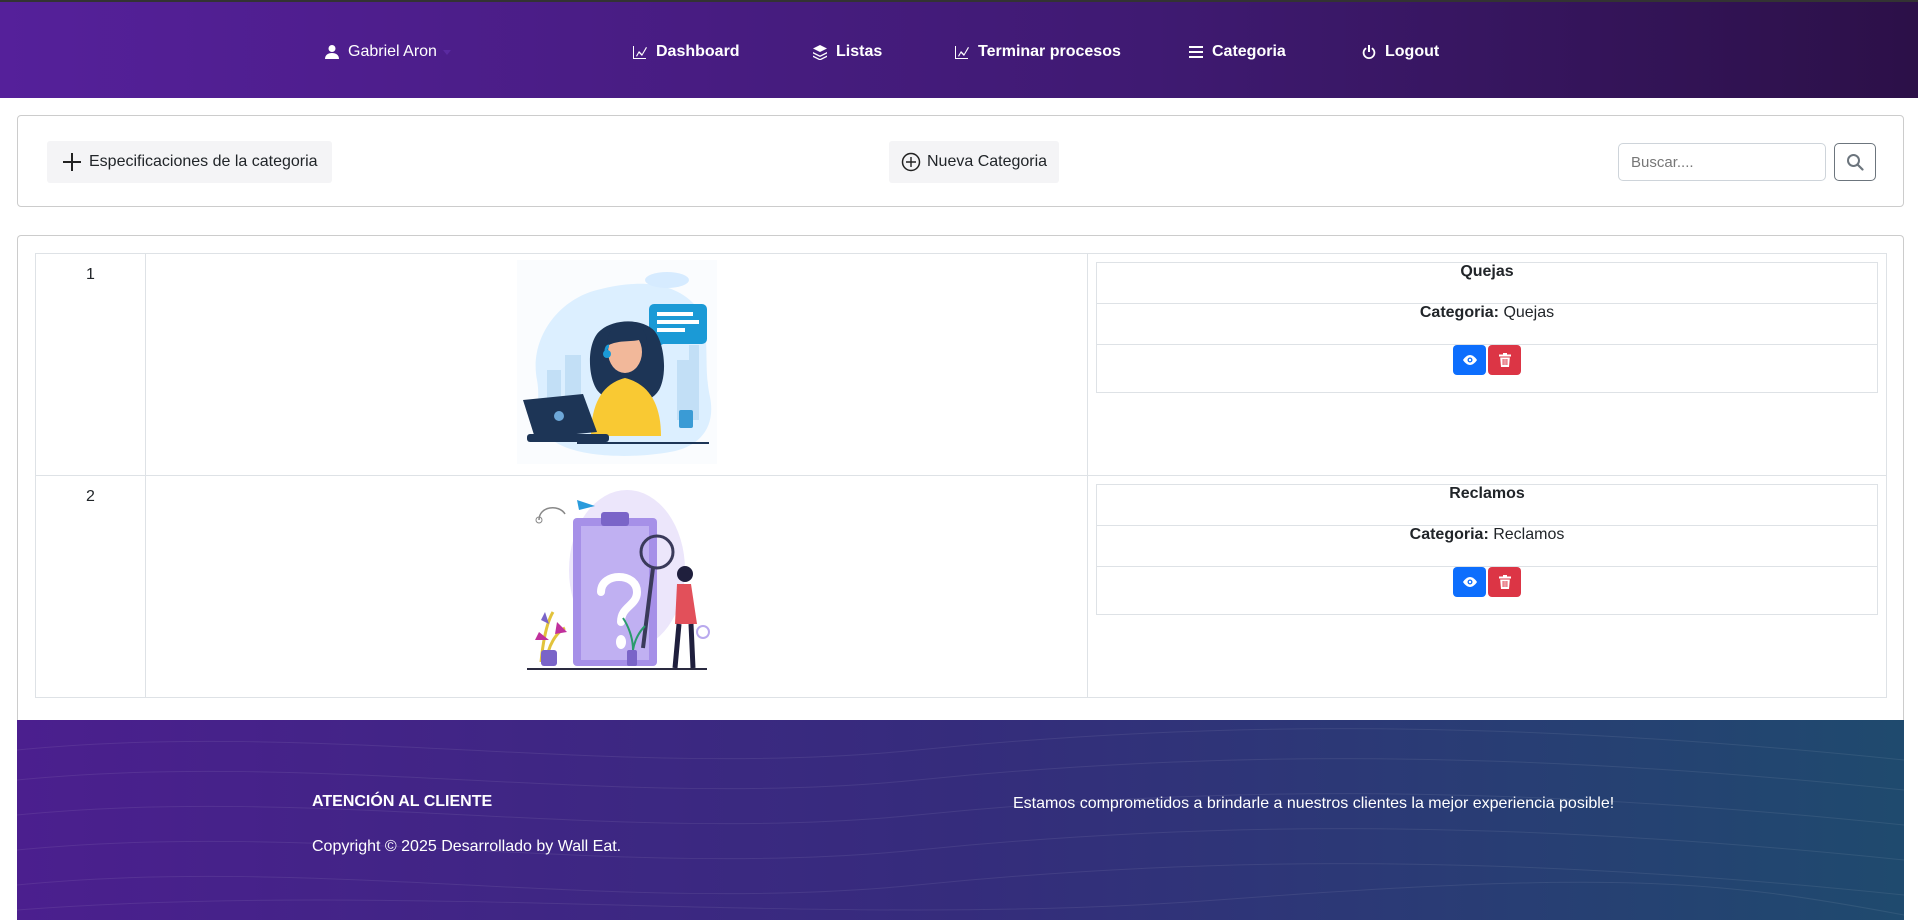 This screenshot has width=1918, height=920. What do you see at coordinates (1487, 283) in the screenshot?
I see `category-title: Quejas` at bounding box center [1487, 283].